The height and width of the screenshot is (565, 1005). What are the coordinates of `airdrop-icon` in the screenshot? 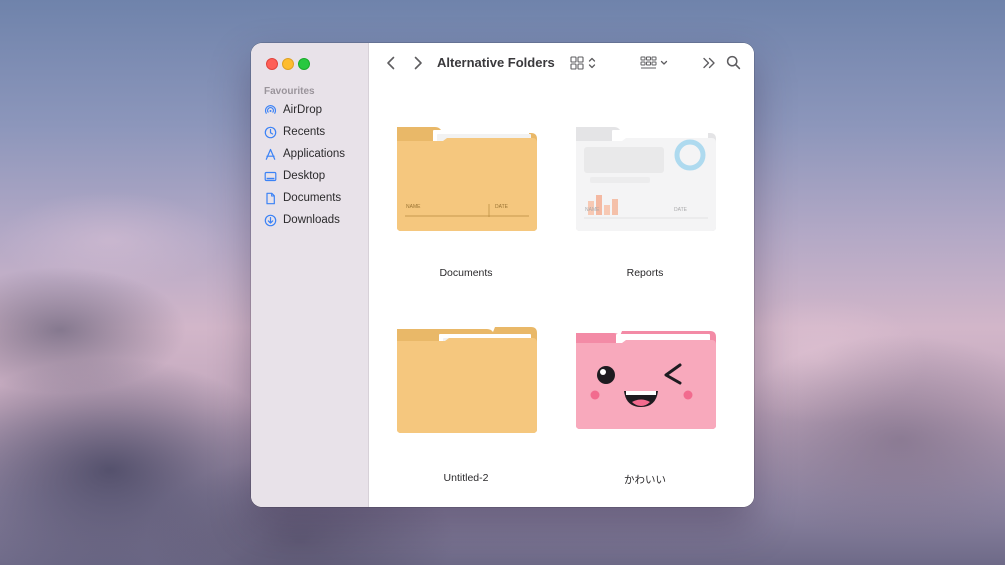 It's located at (270, 110).